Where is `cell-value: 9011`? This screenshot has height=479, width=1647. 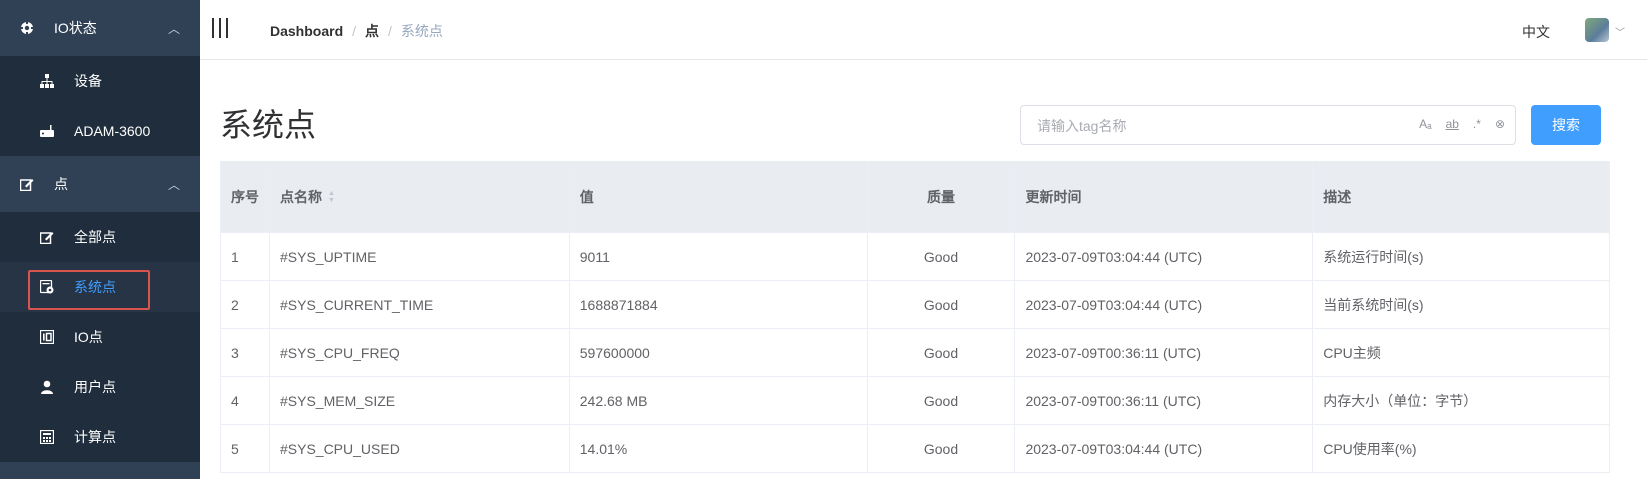
cell-value: 9011 is located at coordinates (719, 256).